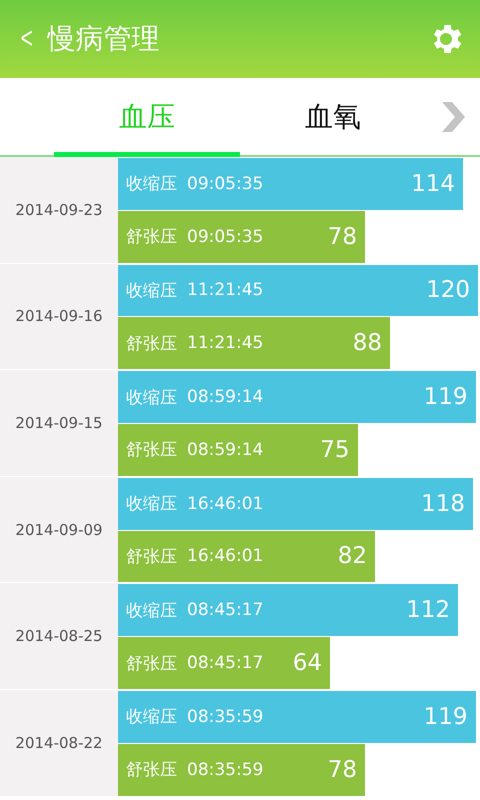 The image size is (480, 800). I want to click on reading-value: 120, so click(448, 290).